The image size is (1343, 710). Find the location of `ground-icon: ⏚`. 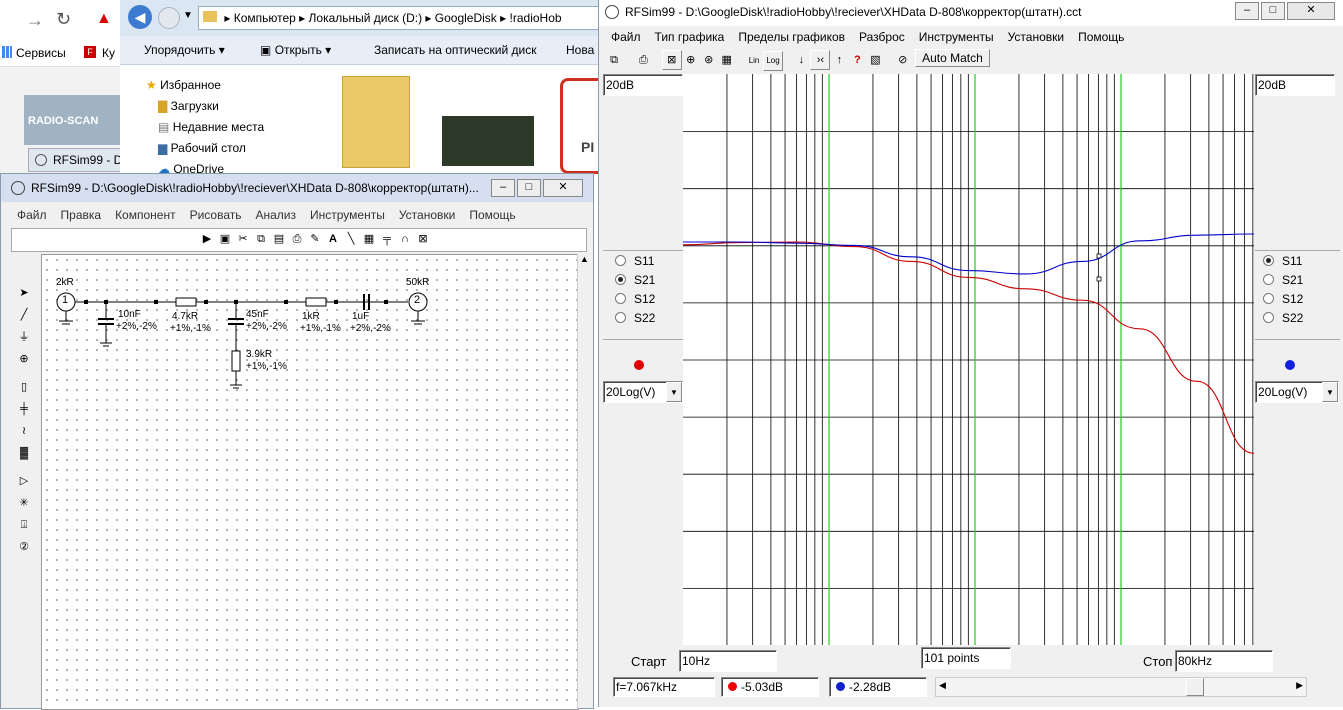

ground-icon: ⏚ is located at coordinates (24, 337).